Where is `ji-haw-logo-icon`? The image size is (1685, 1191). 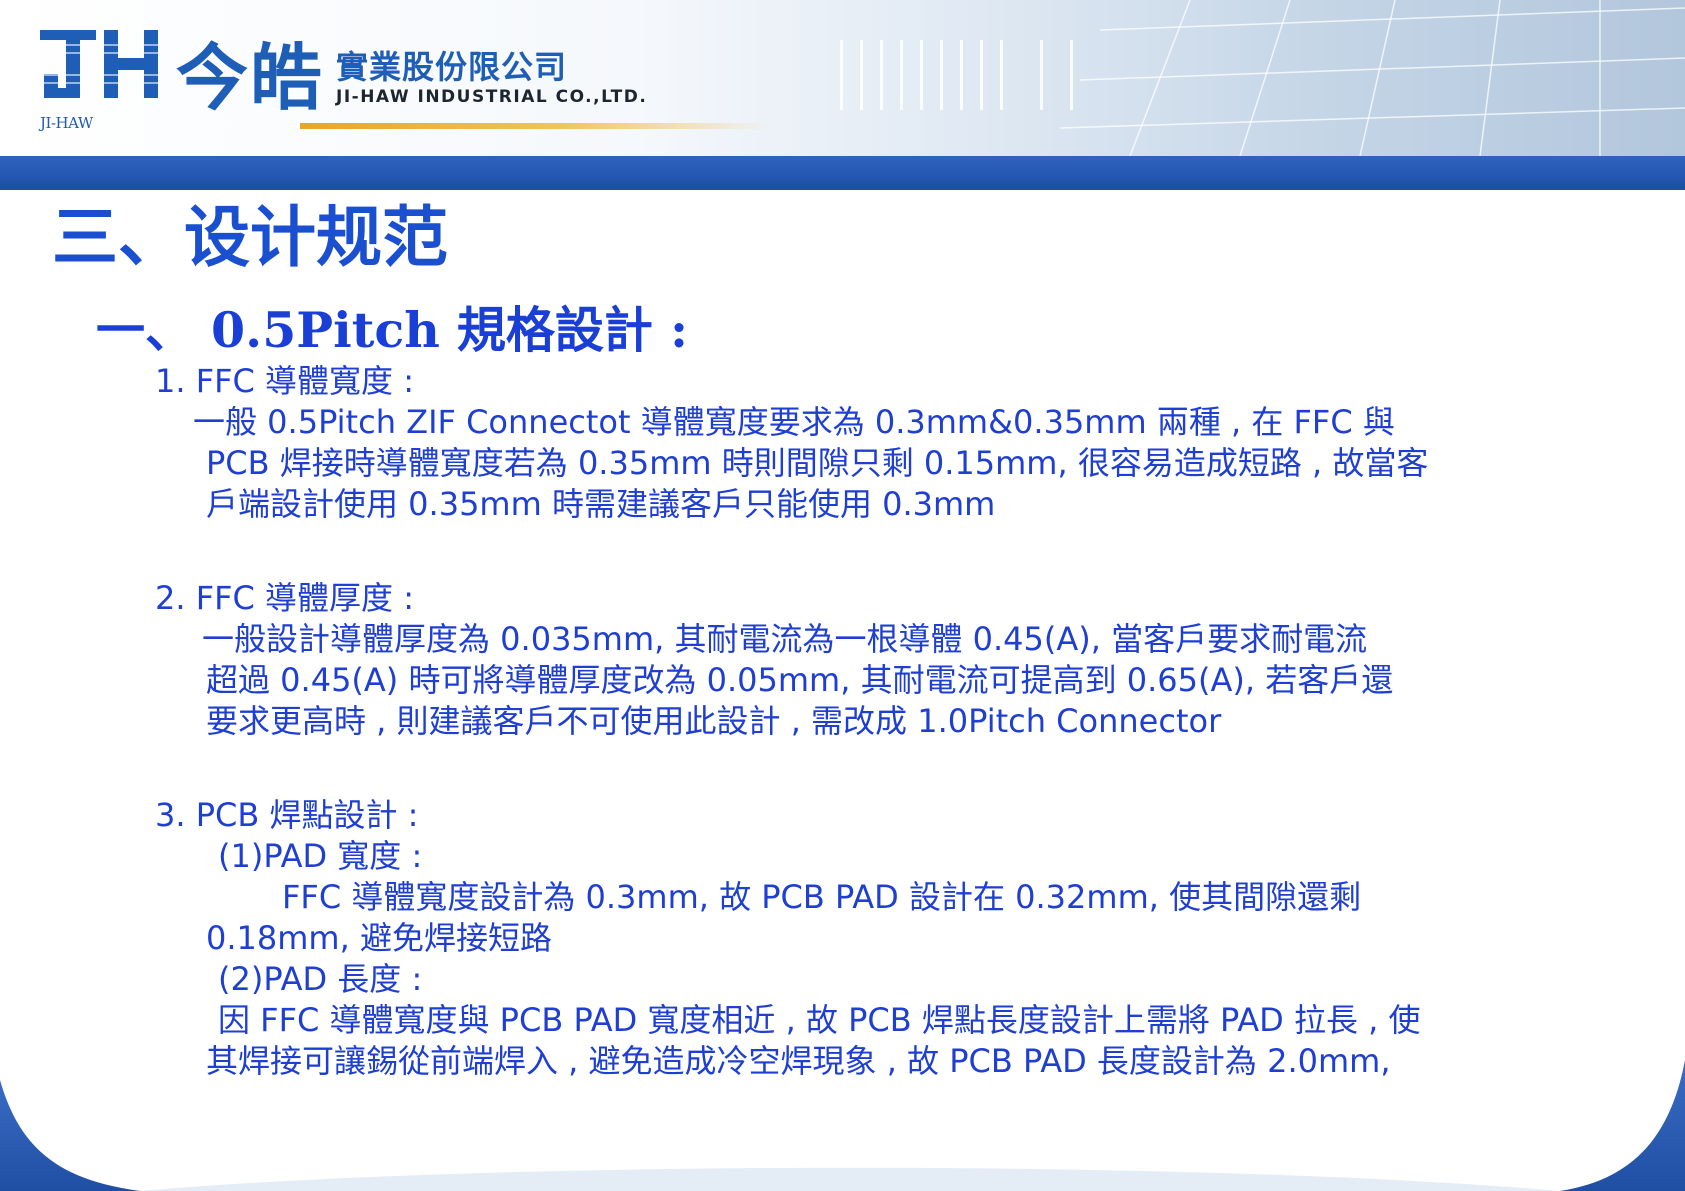
ji-haw-logo-icon is located at coordinates (102, 64).